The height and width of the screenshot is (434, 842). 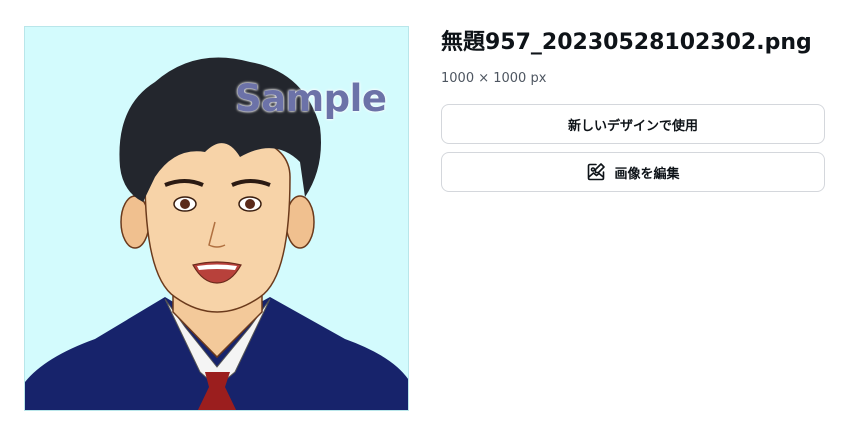 I want to click on use-in-new-design-button: 新しいデザインで使用, so click(x=633, y=124).